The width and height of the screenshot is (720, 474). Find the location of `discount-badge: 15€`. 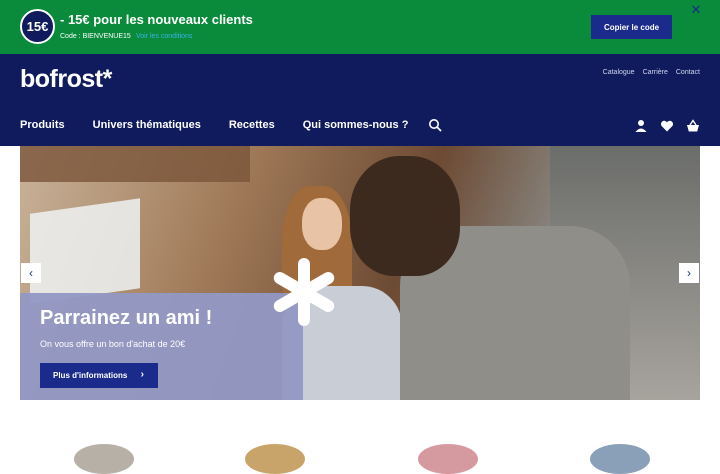

discount-badge: 15€ is located at coordinates (37, 26).